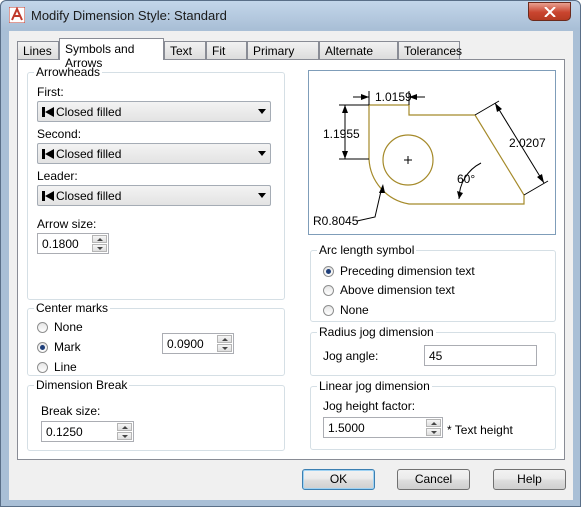  Describe the element at coordinates (529, 479) in the screenshot. I see `help-button: Help` at that location.